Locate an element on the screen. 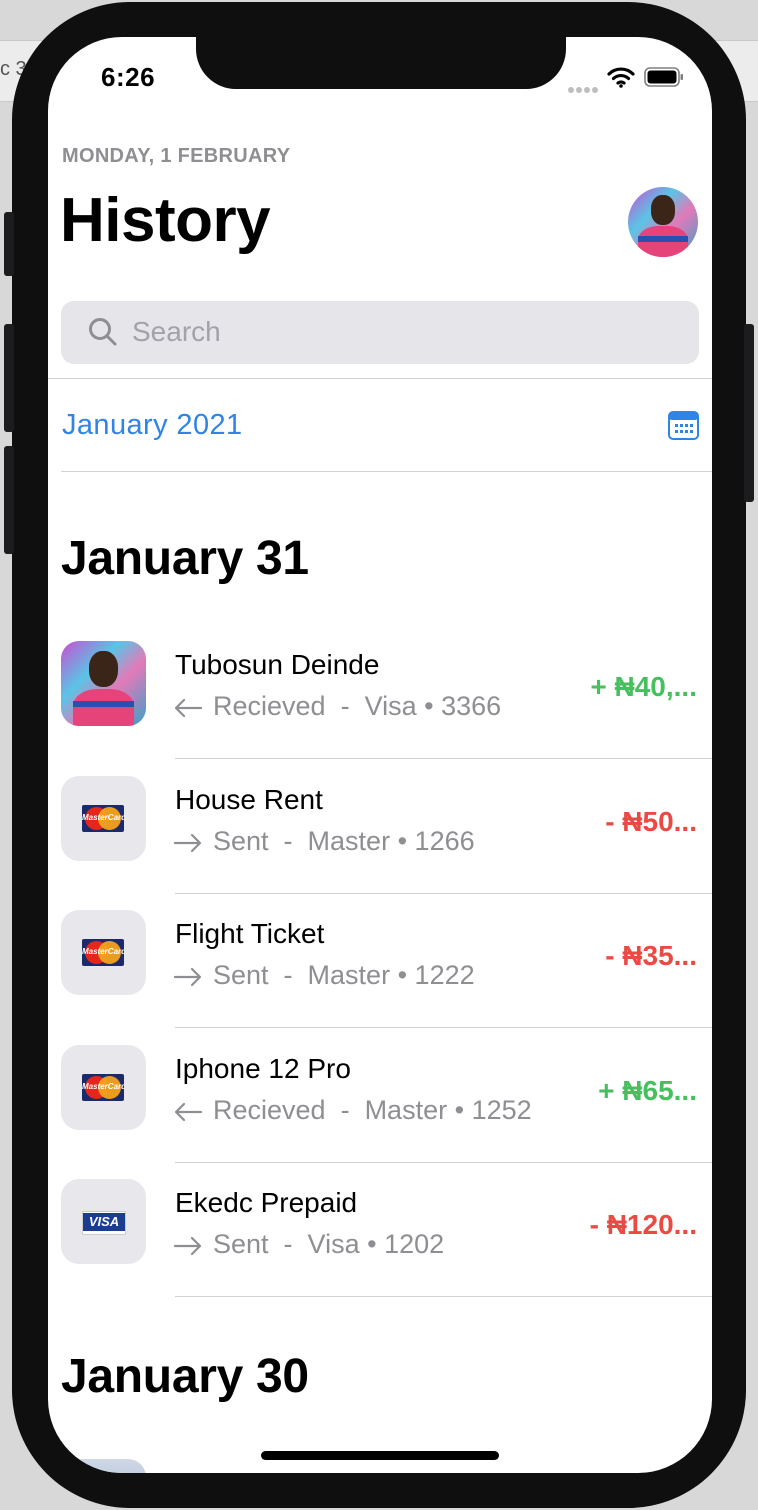  transaction-name: Iphone 12 Pro is located at coordinates (263, 1068).